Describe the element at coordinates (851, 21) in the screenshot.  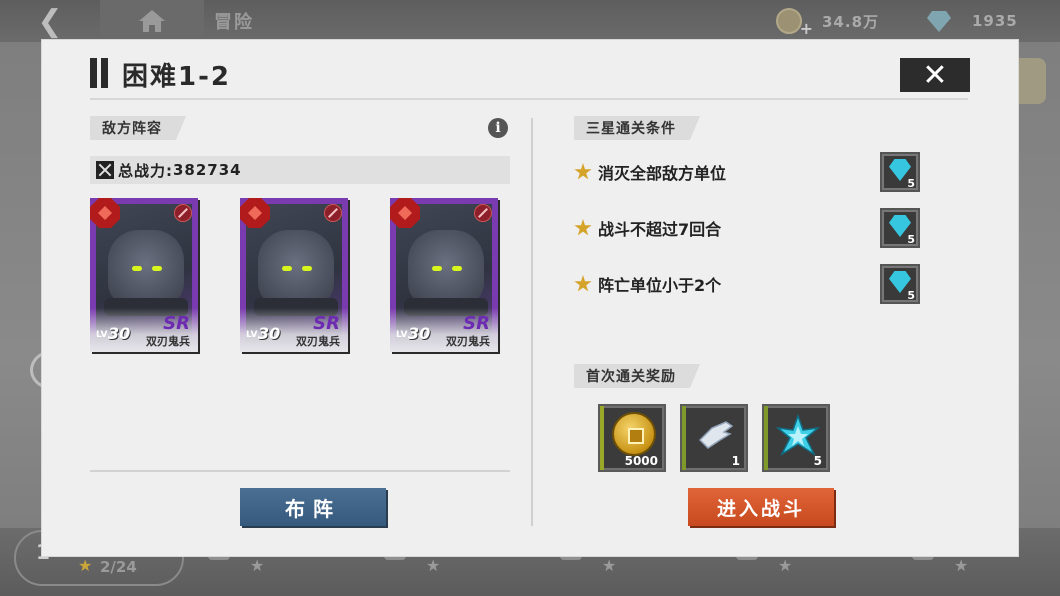
I see `coin-value: 34.8万` at that location.